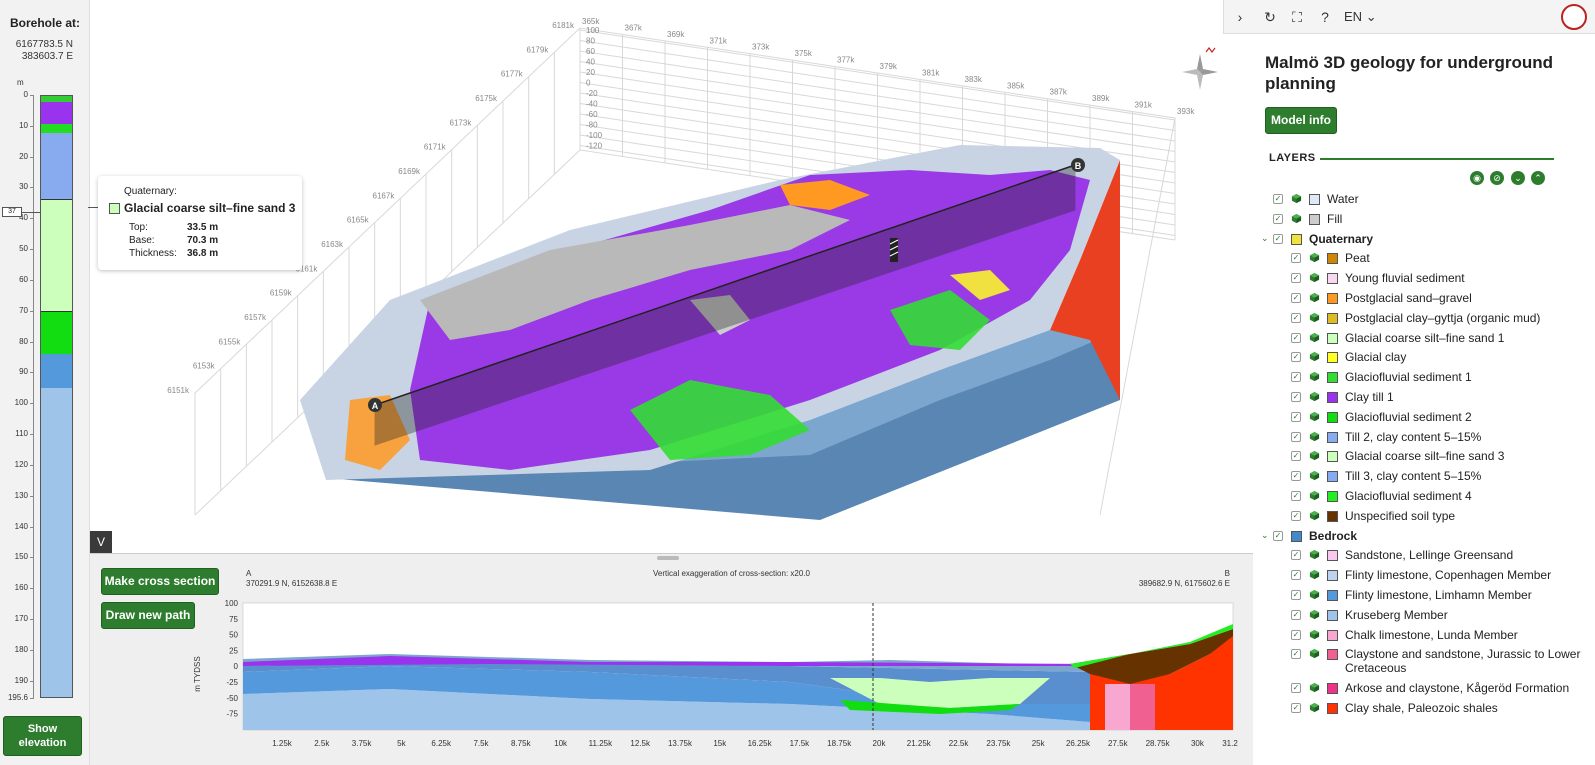  Describe the element at coordinates (1424, 259) in the screenshot. I see `layer-row: ✓ Peat` at that location.